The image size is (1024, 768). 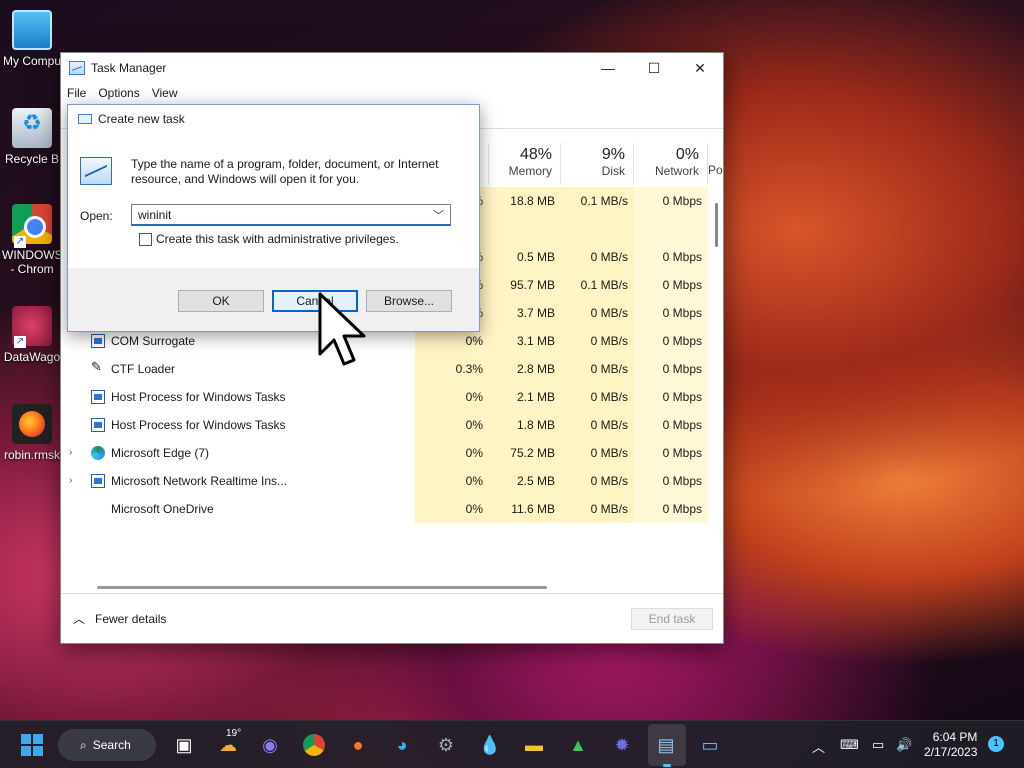 I want to click on task-manager-large-icon, so click(x=96, y=171).